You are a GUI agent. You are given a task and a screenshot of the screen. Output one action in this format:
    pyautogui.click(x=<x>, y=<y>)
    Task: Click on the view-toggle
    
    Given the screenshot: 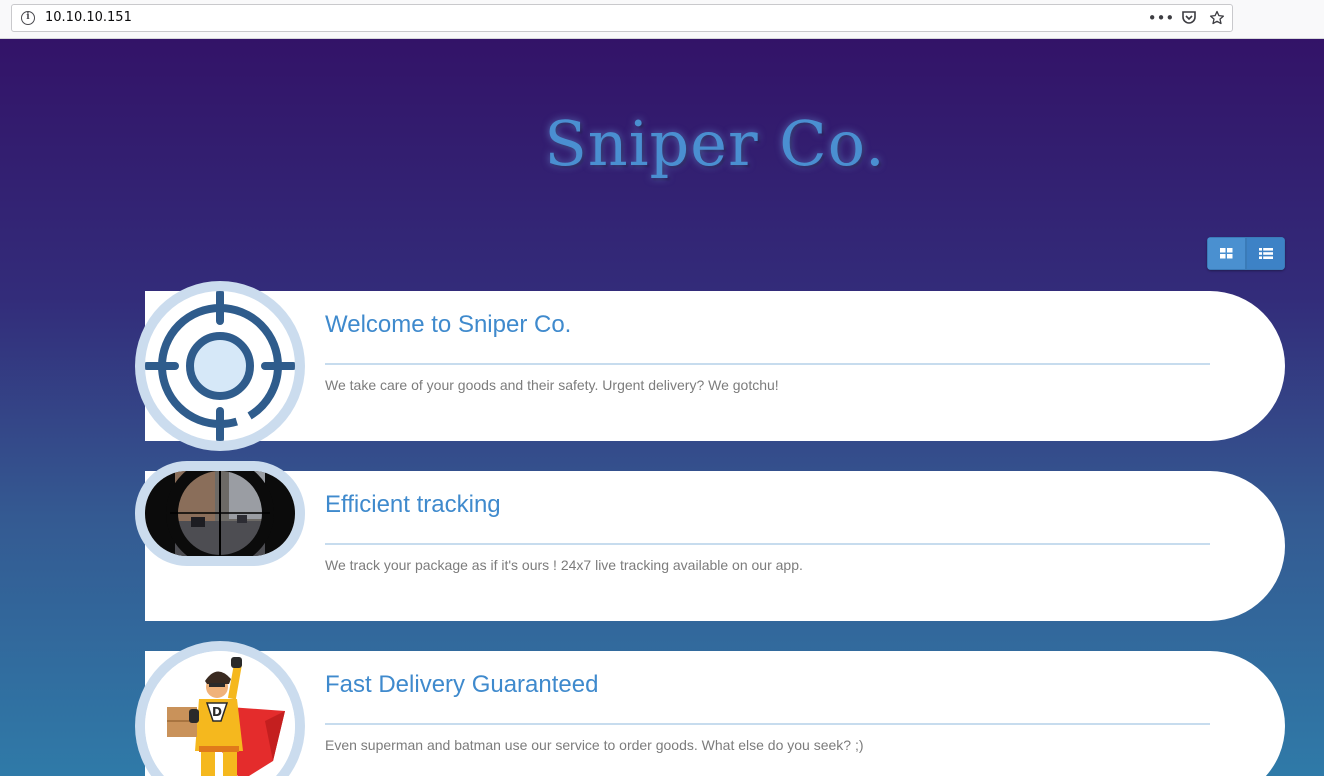 What is the action you would take?
    pyautogui.click(x=1246, y=253)
    